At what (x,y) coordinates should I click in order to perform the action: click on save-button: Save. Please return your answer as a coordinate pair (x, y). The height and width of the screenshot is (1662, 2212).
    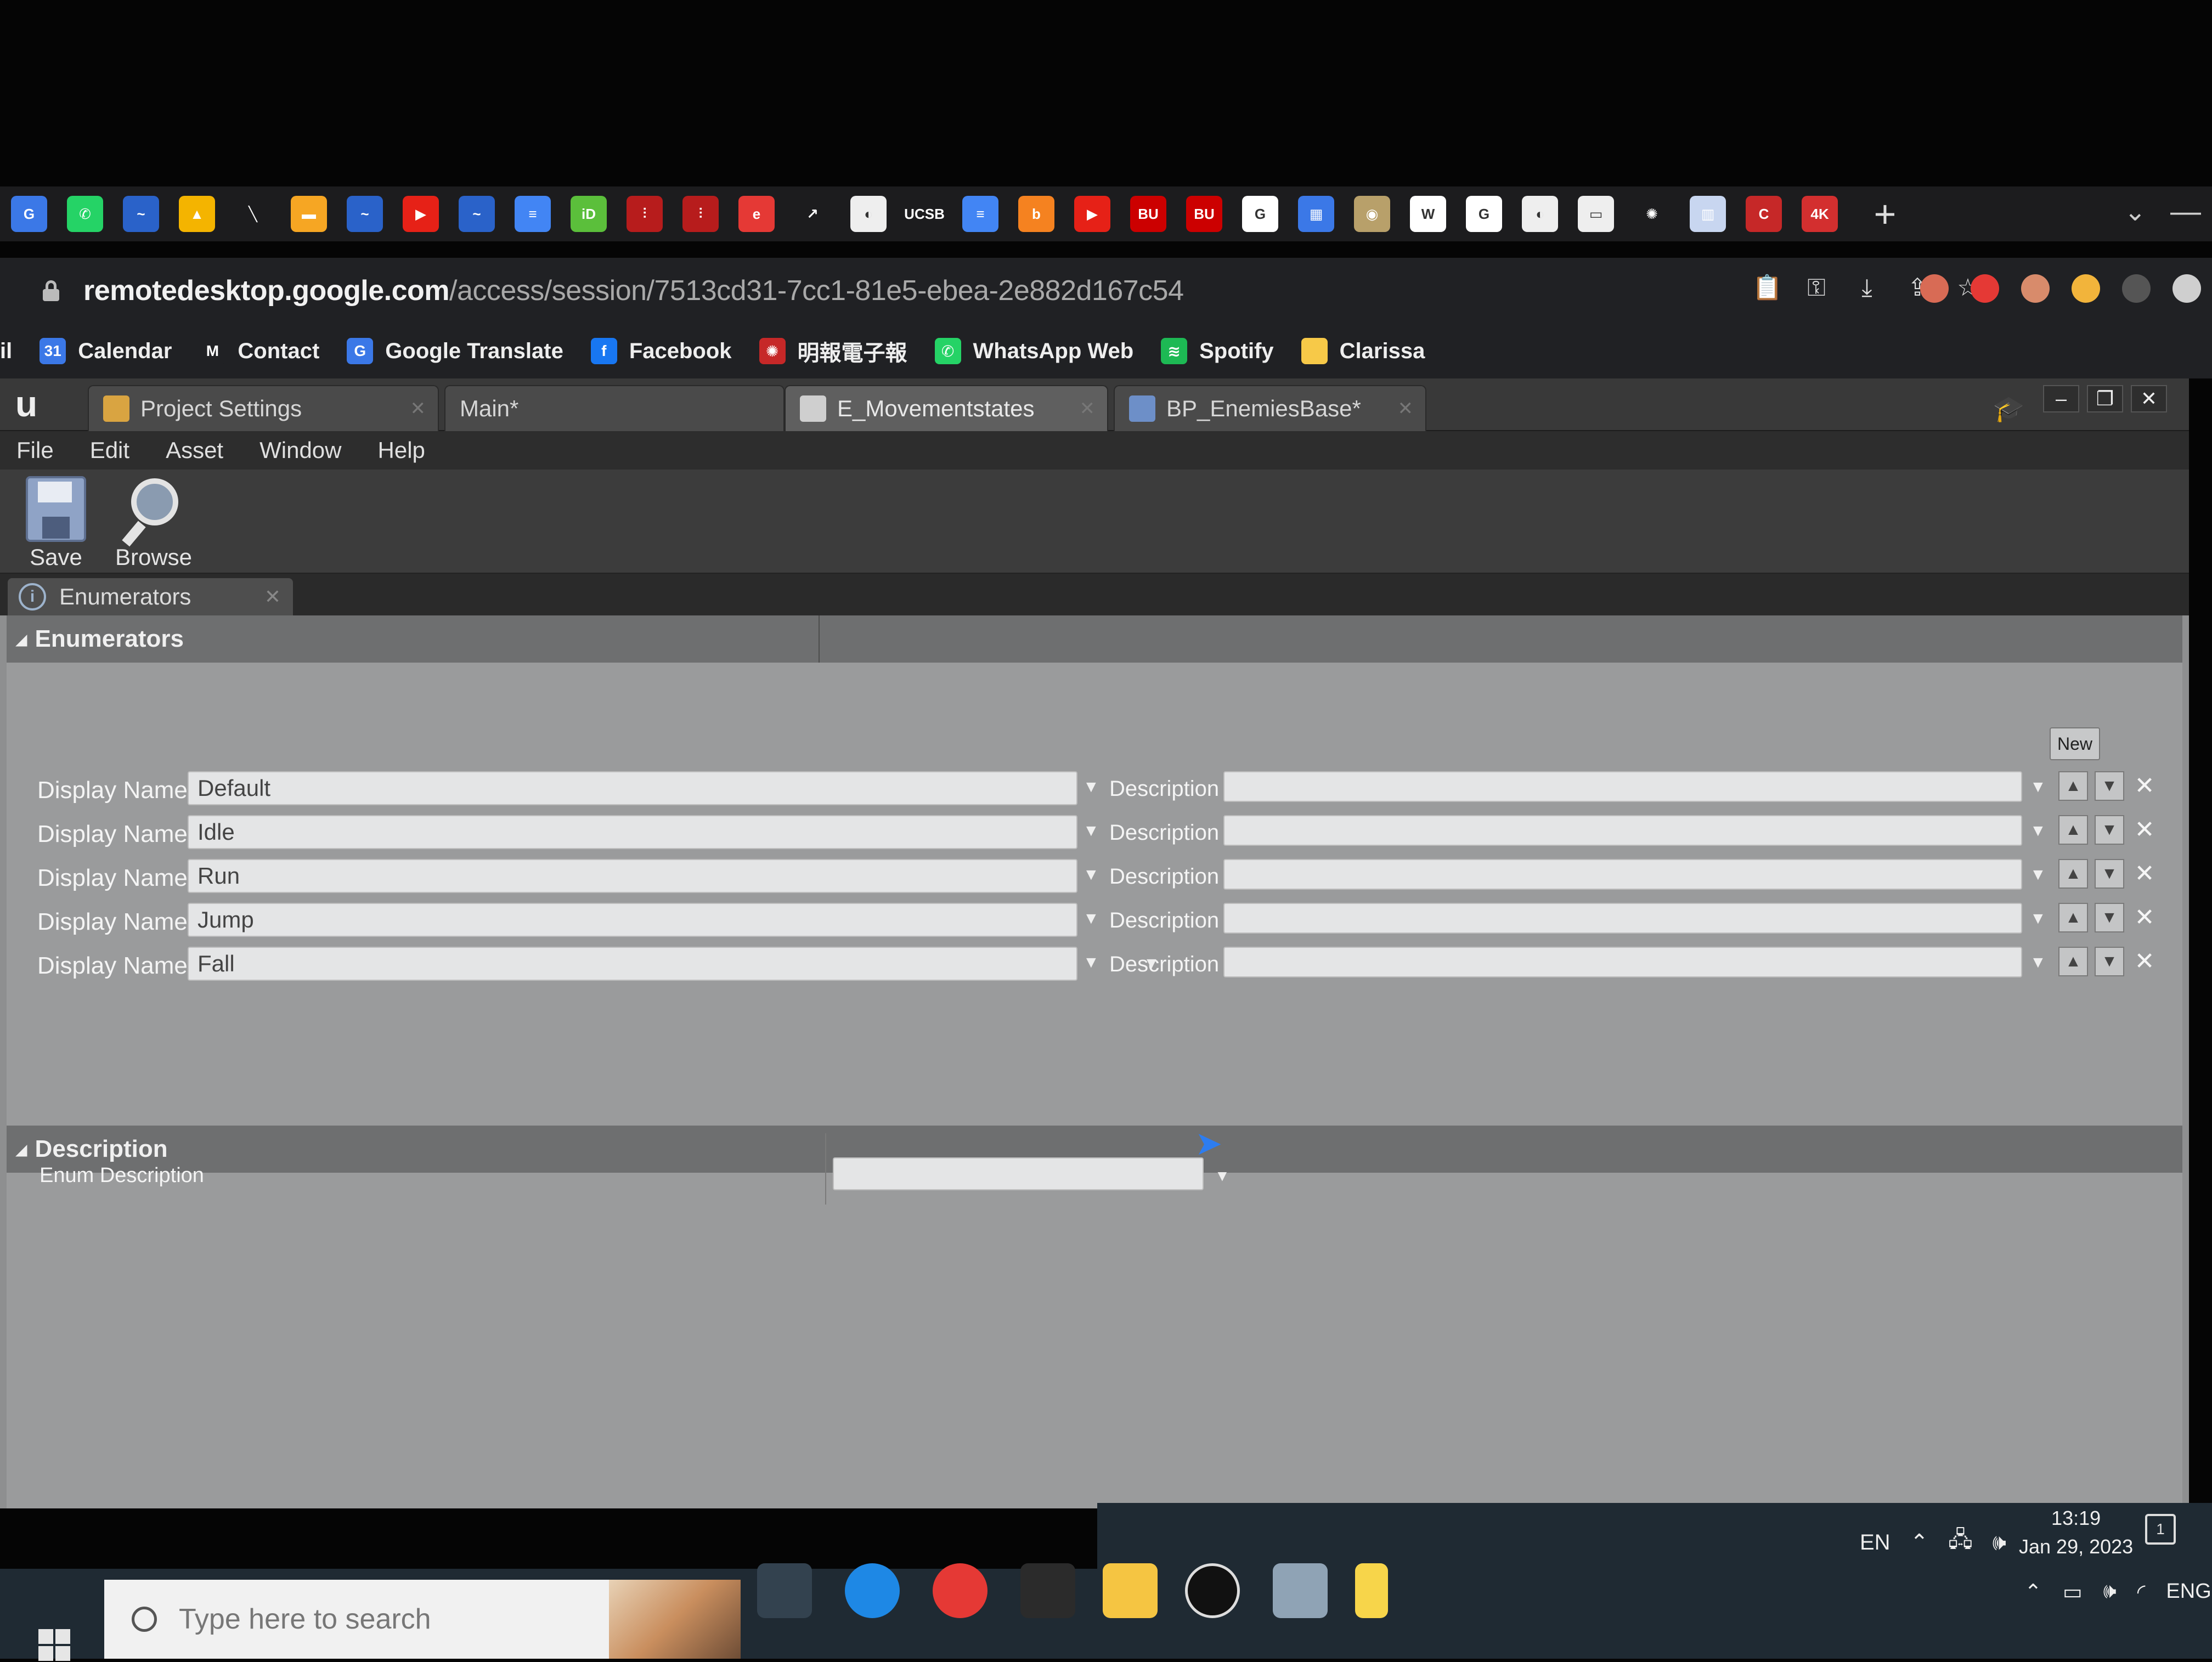
    Looking at the image, I should click on (56, 523).